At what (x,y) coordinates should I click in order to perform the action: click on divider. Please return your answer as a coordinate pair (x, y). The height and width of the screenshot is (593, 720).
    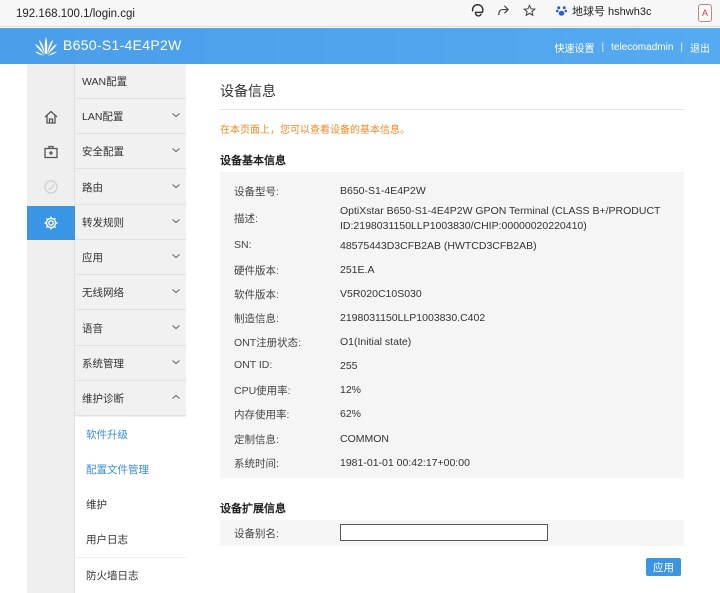
    Looking at the image, I should click on (452, 109).